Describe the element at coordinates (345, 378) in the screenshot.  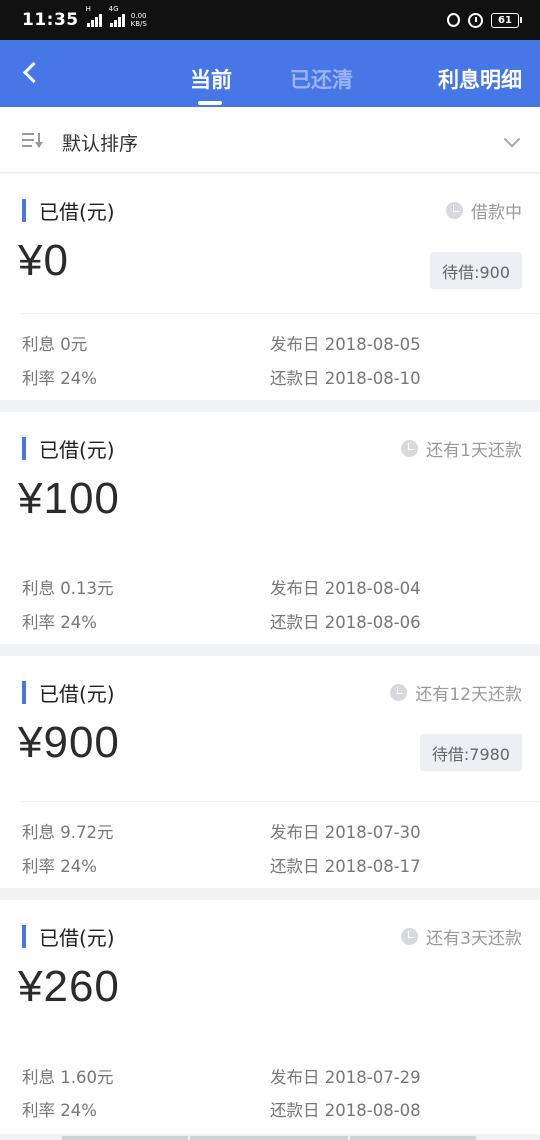
I see `repay-date: 还款日 2018-08-10` at that location.